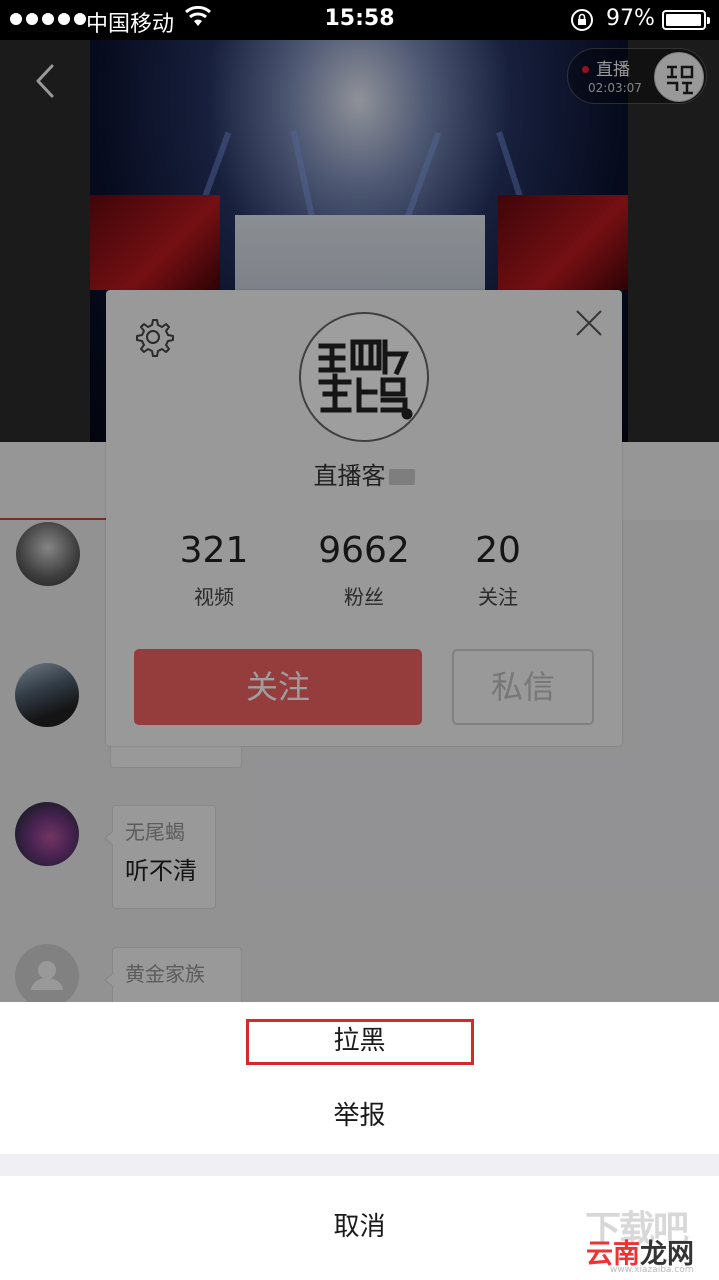  I want to click on stat-label: 粉丝, so click(364, 597).